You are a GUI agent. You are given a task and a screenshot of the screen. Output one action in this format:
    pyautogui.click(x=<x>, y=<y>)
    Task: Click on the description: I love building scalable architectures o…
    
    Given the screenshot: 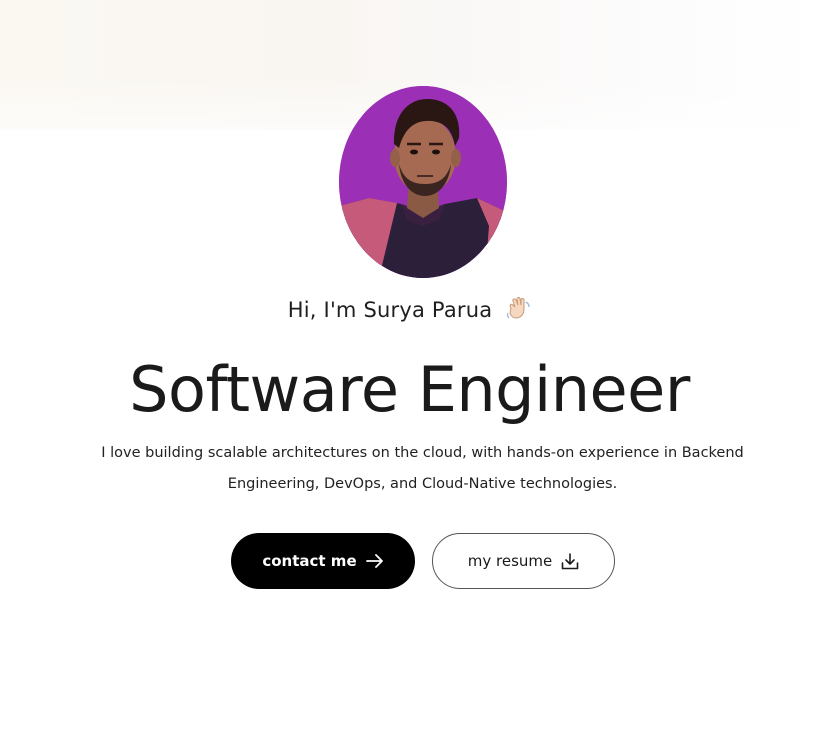 What is the action you would take?
    pyautogui.click(x=422, y=468)
    